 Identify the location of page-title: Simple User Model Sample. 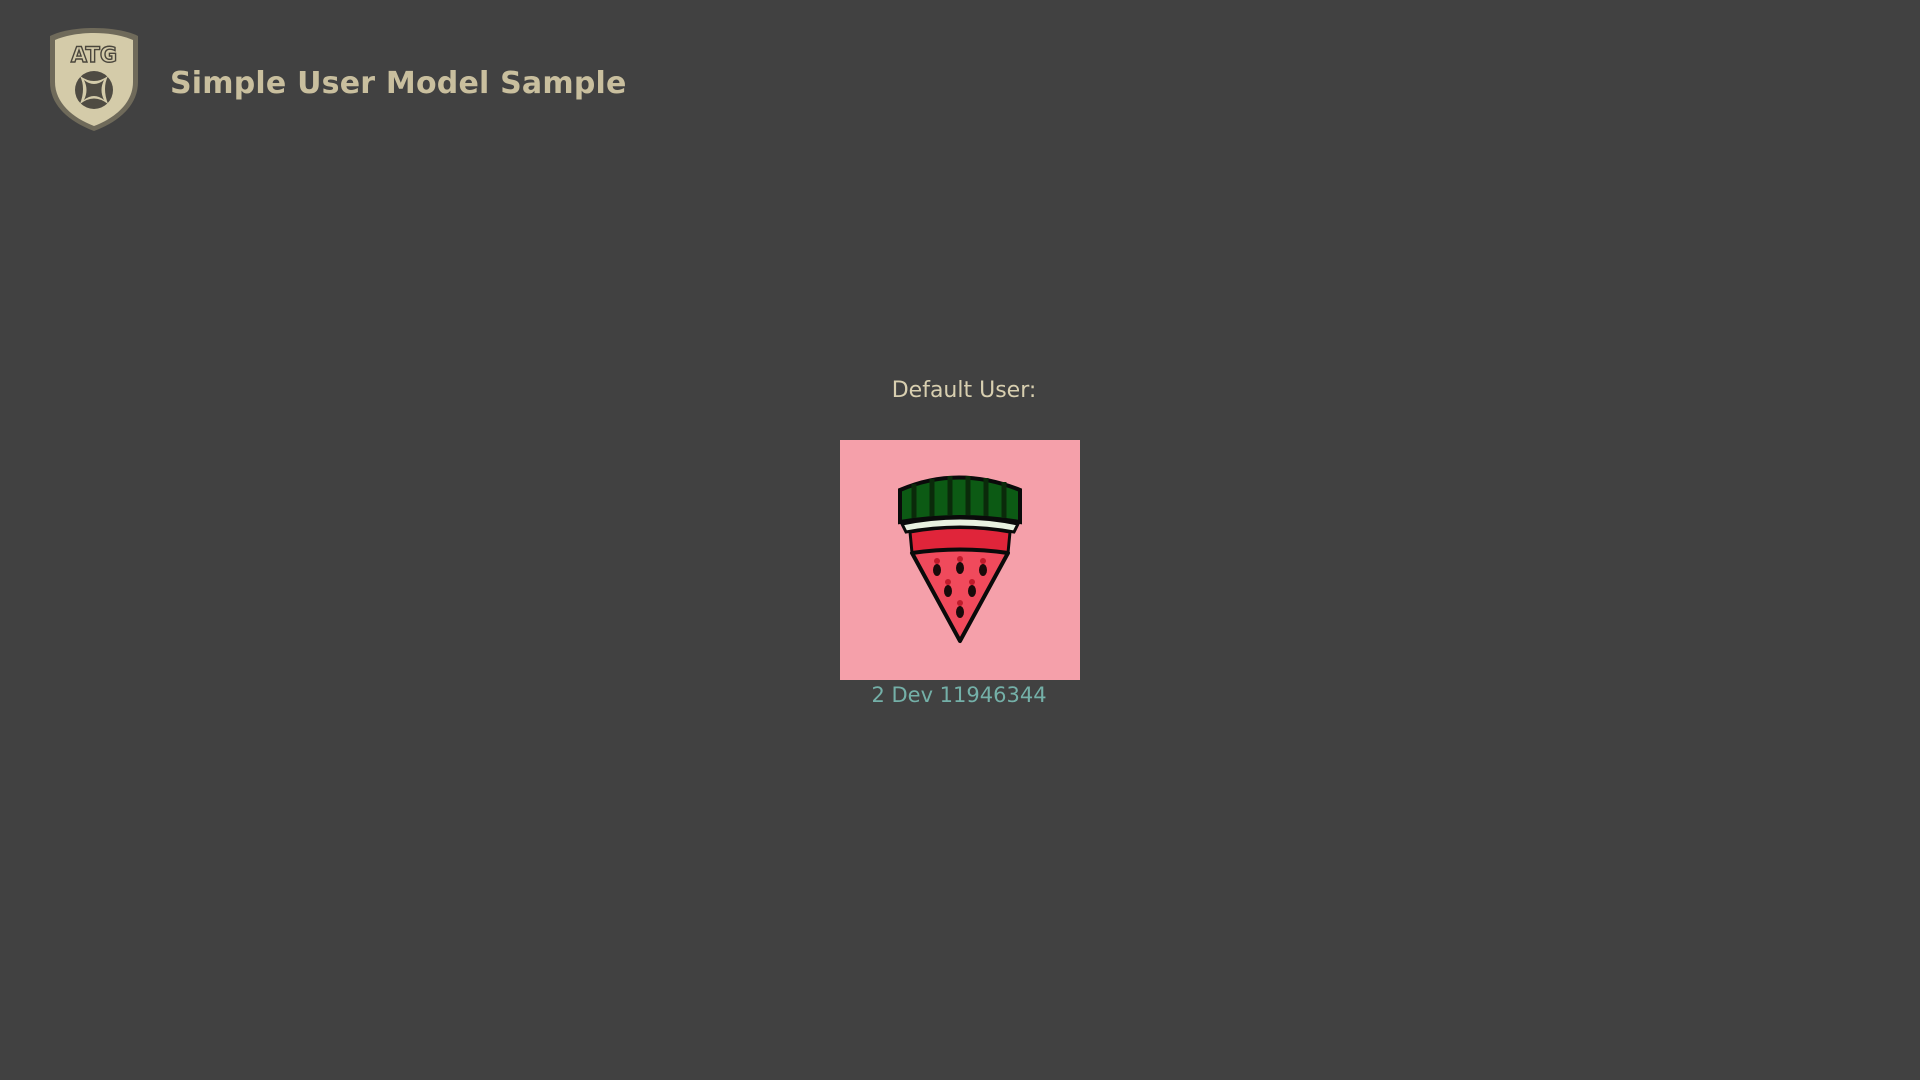
(398, 83).